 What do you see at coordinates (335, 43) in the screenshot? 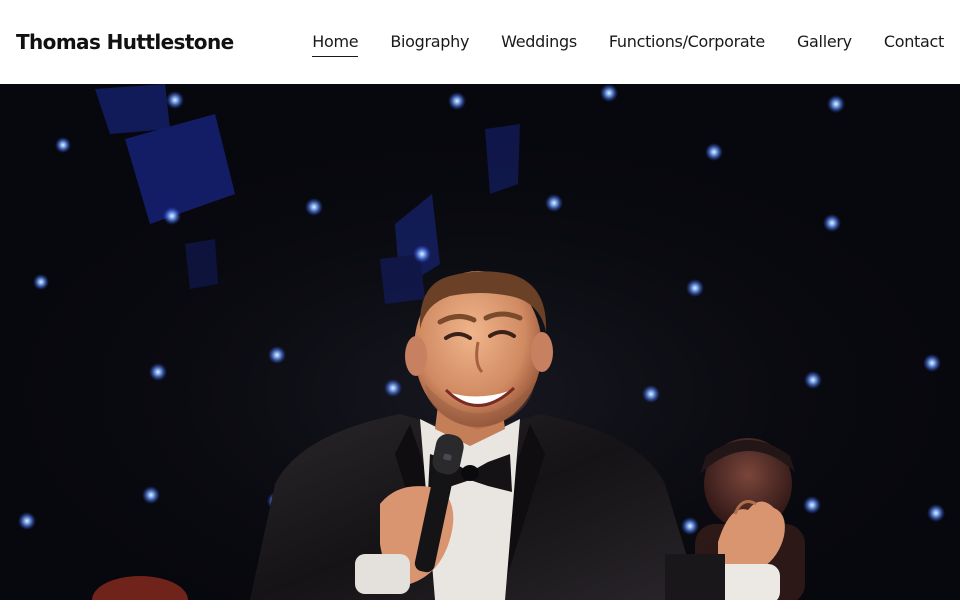
I see `nav-link-home: Home` at bounding box center [335, 43].